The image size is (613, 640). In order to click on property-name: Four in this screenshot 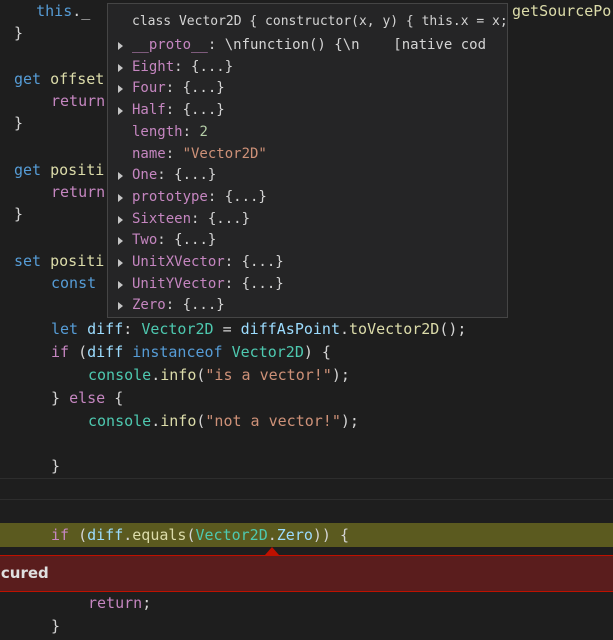, I will do `click(149, 88)`.